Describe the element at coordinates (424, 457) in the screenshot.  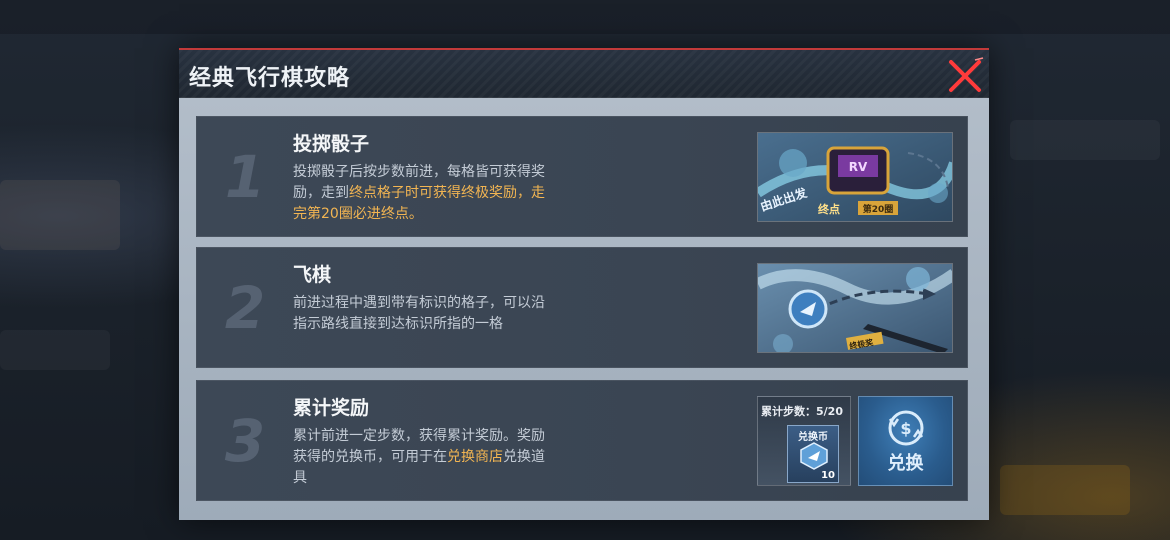
I see `step-description: 累计前进一定步数，获得累计奖励。奖励获得的兑换币，可用于在兑换商店兑换道具` at that location.